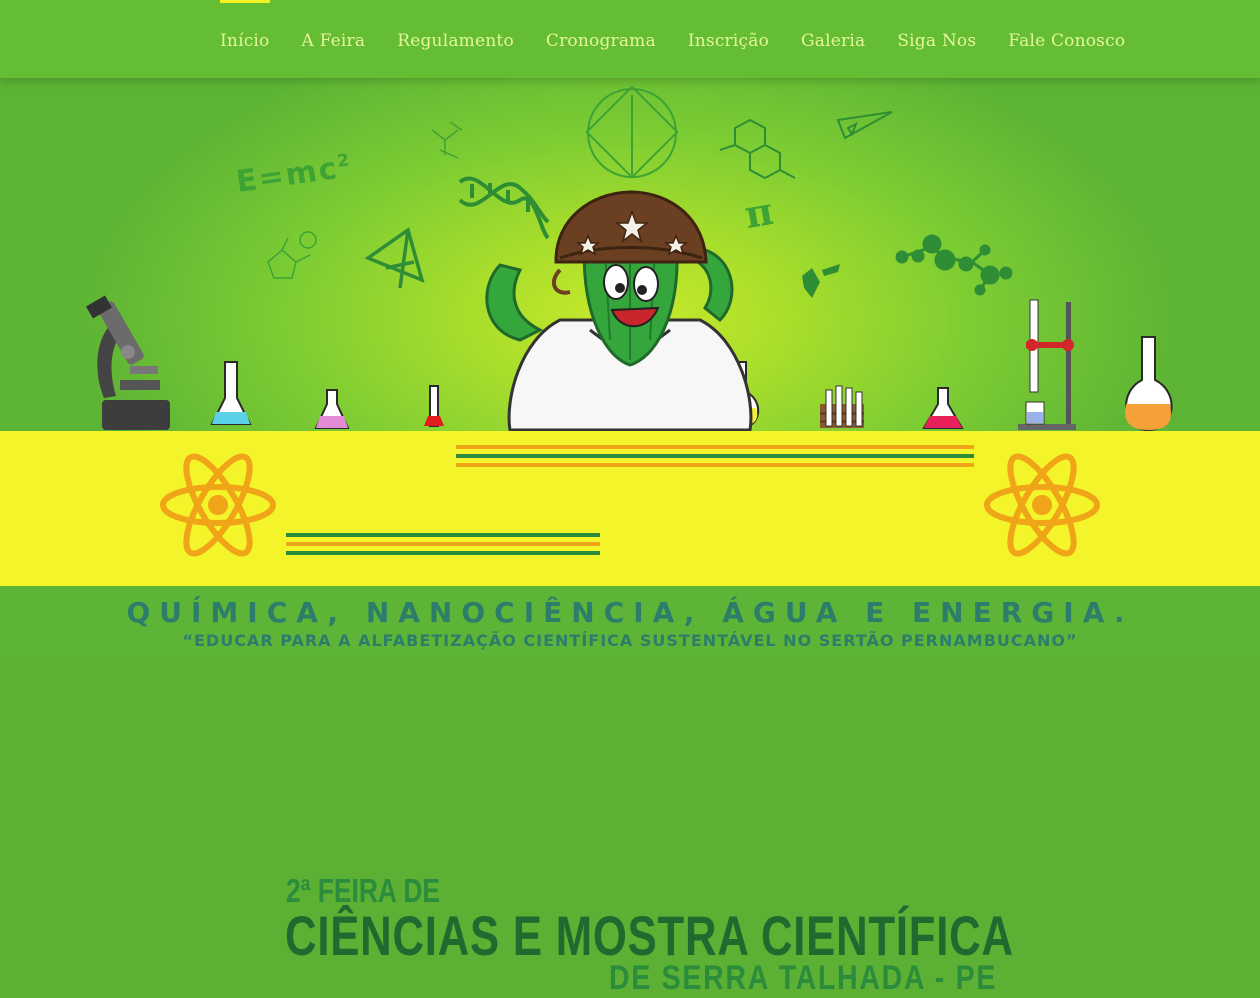 The image size is (1260, 998). I want to click on crystal-icon, so click(821, 281).